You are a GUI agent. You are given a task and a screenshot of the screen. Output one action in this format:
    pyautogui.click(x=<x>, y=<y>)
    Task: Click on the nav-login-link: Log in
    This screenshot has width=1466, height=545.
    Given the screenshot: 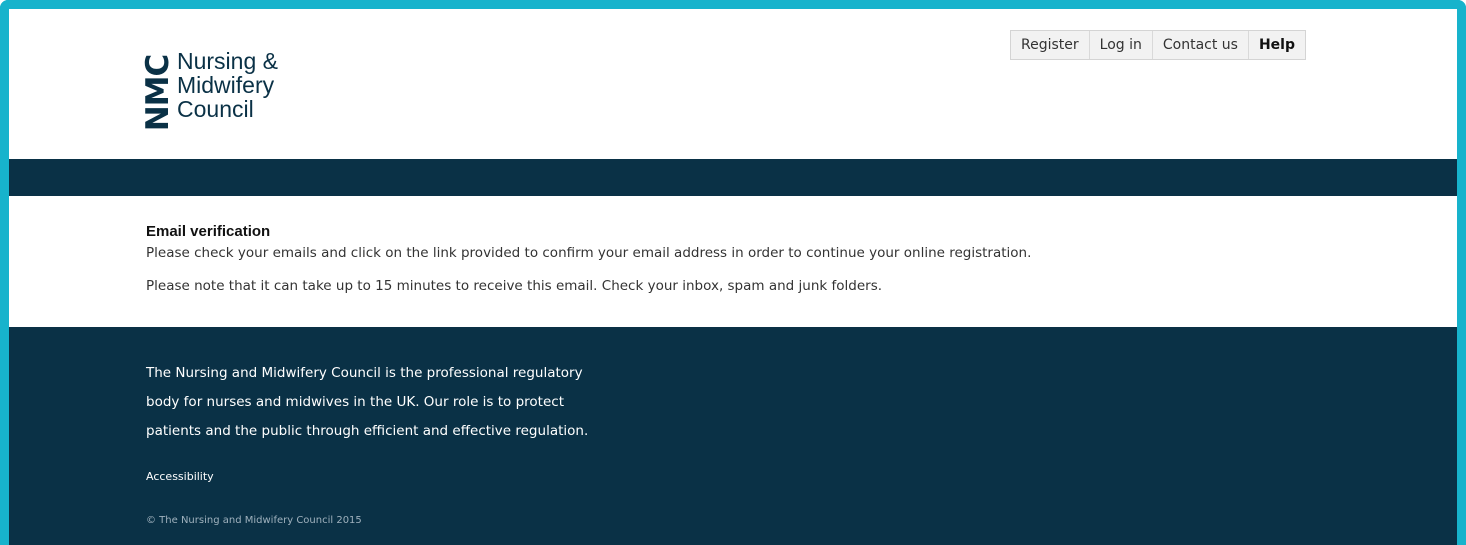 What is the action you would take?
    pyautogui.click(x=1121, y=45)
    